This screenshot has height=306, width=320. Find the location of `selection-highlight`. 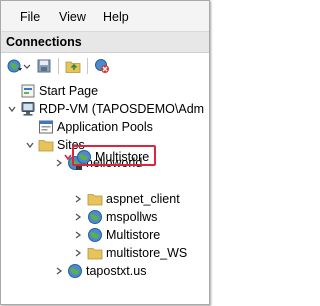

selection-highlight is located at coordinates (114, 155).